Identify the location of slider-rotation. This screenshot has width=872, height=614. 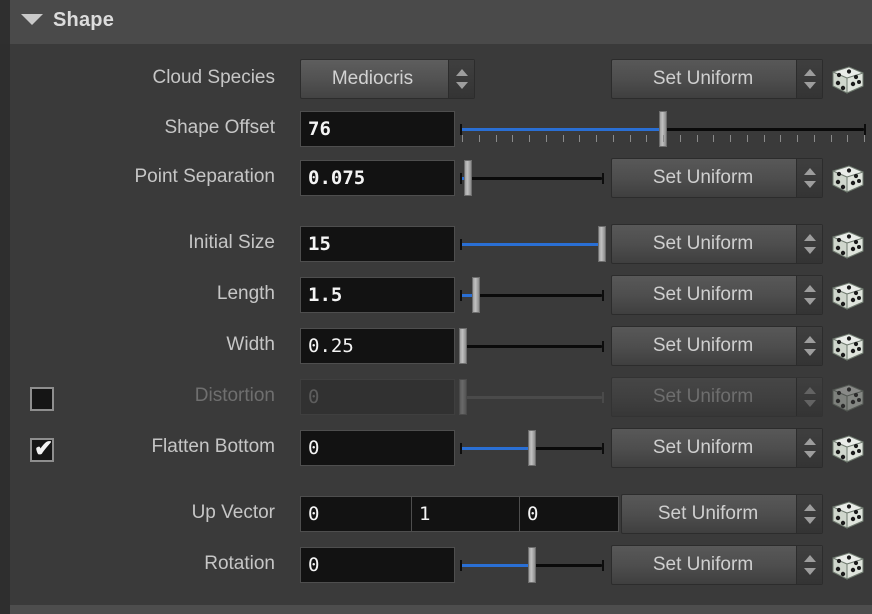
(532, 565).